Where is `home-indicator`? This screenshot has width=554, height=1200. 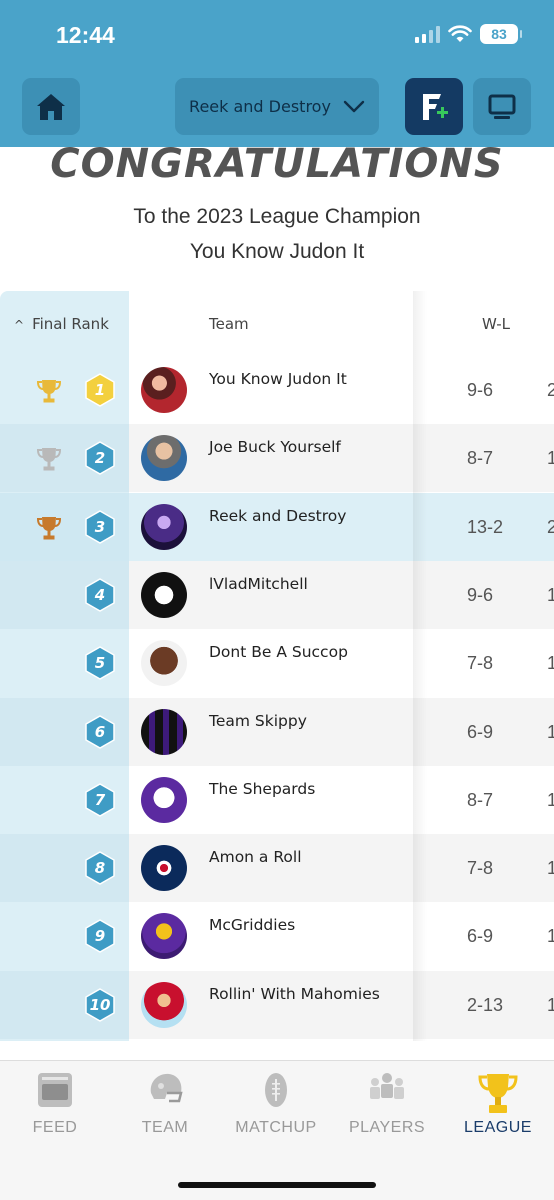
home-indicator is located at coordinates (277, 1185).